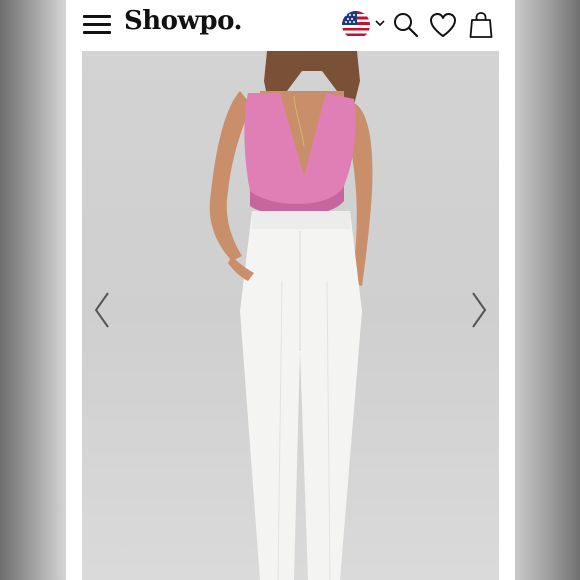 The height and width of the screenshot is (580, 580). Describe the element at coordinates (97, 24) in the screenshot. I see `hamburger-menu-icon` at that location.